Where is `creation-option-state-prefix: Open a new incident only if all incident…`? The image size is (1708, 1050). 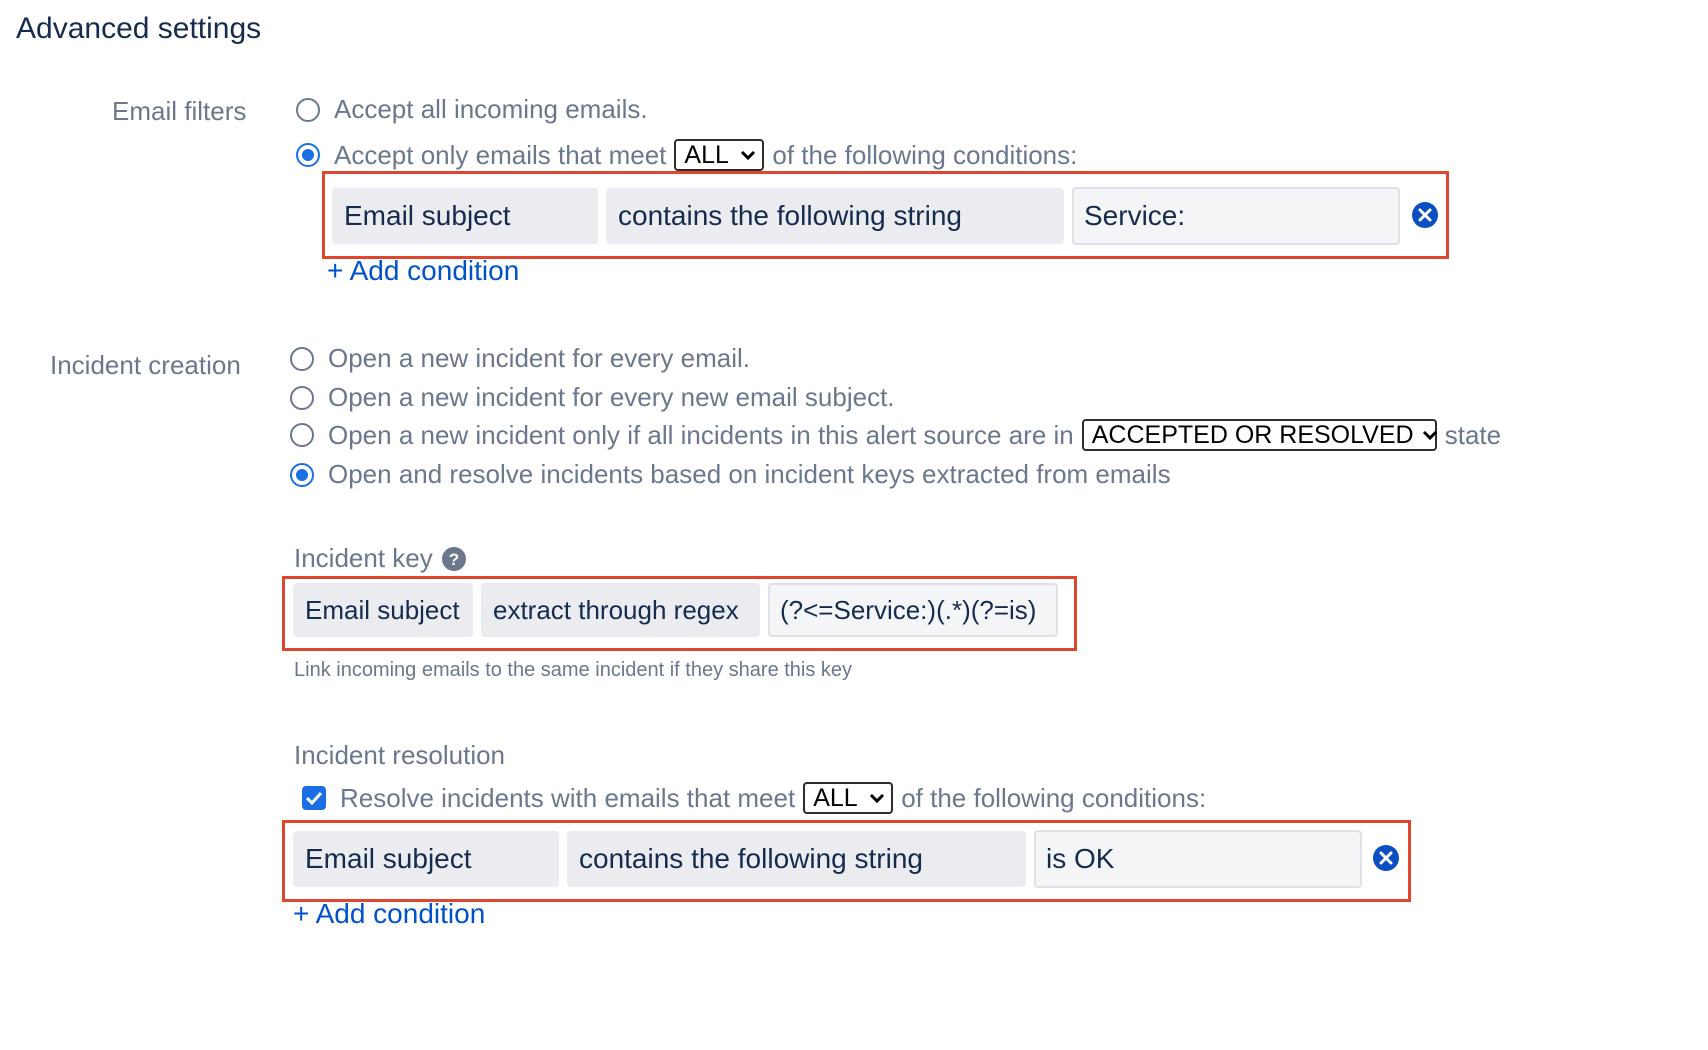 creation-option-state-prefix: Open a new incident only if all incident… is located at coordinates (701, 434).